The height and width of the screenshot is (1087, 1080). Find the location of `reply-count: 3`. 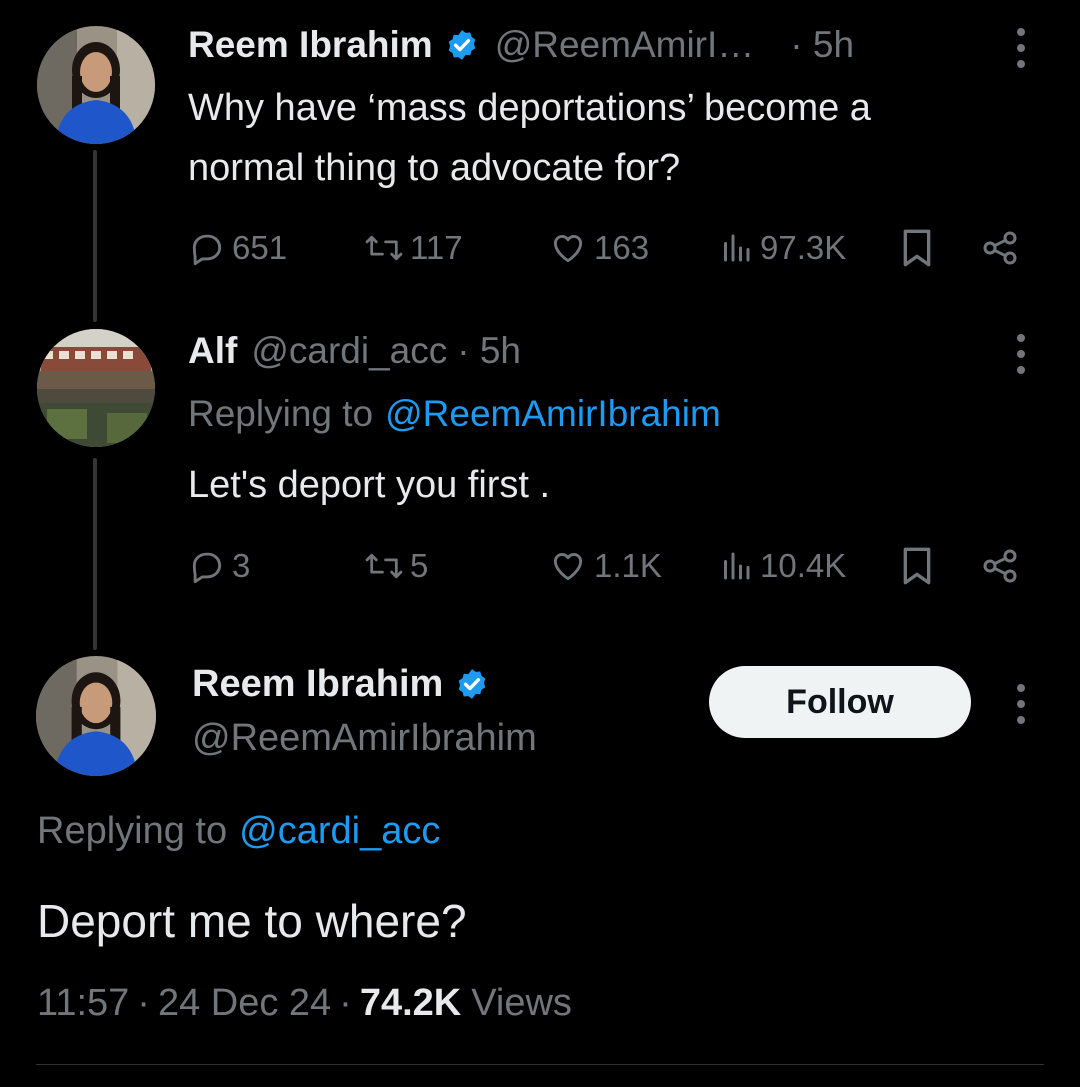

reply-count: 3 is located at coordinates (241, 565).